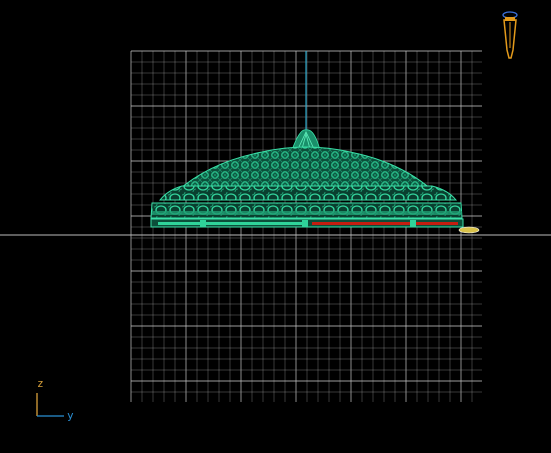  What do you see at coordinates (307, 213) in the screenshot?
I see `dome-belt` at bounding box center [307, 213].